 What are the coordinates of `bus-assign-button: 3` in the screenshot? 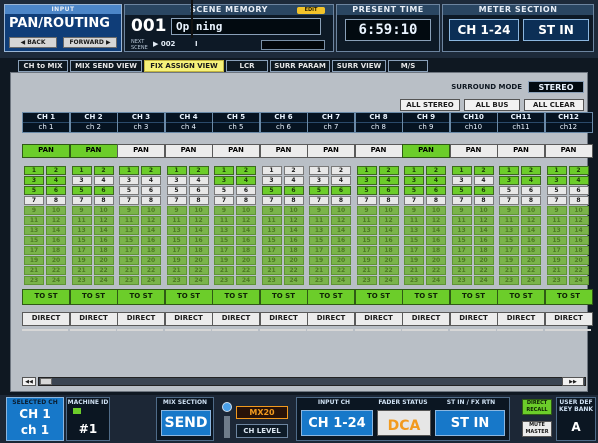 It's located at (271, 180).